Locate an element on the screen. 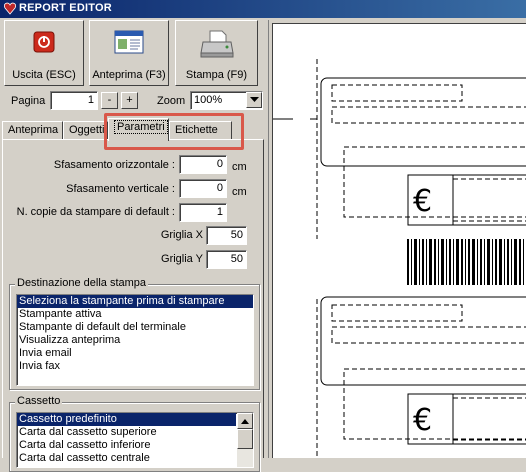 The image size is (526, 472). page-prev-button: - is located at coordinates (109, 100).